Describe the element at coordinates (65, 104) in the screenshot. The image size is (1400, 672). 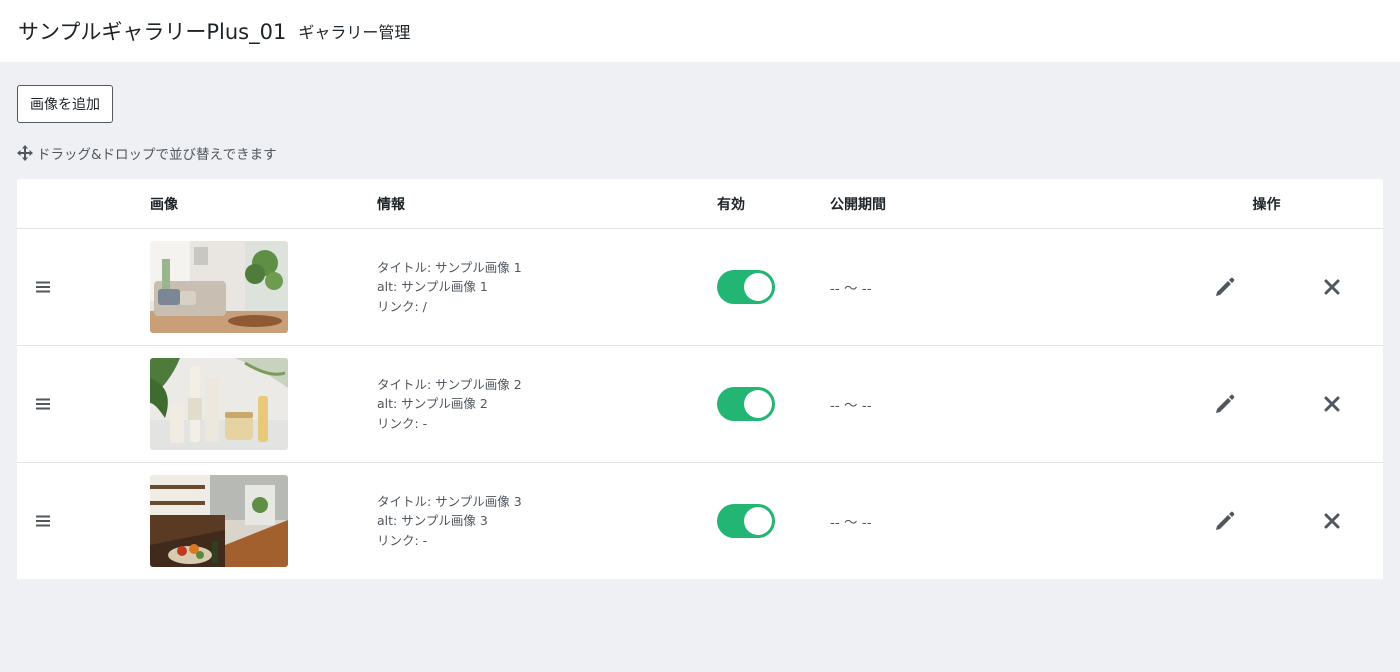
I see `add-image-button: 画像を追加` at that location.